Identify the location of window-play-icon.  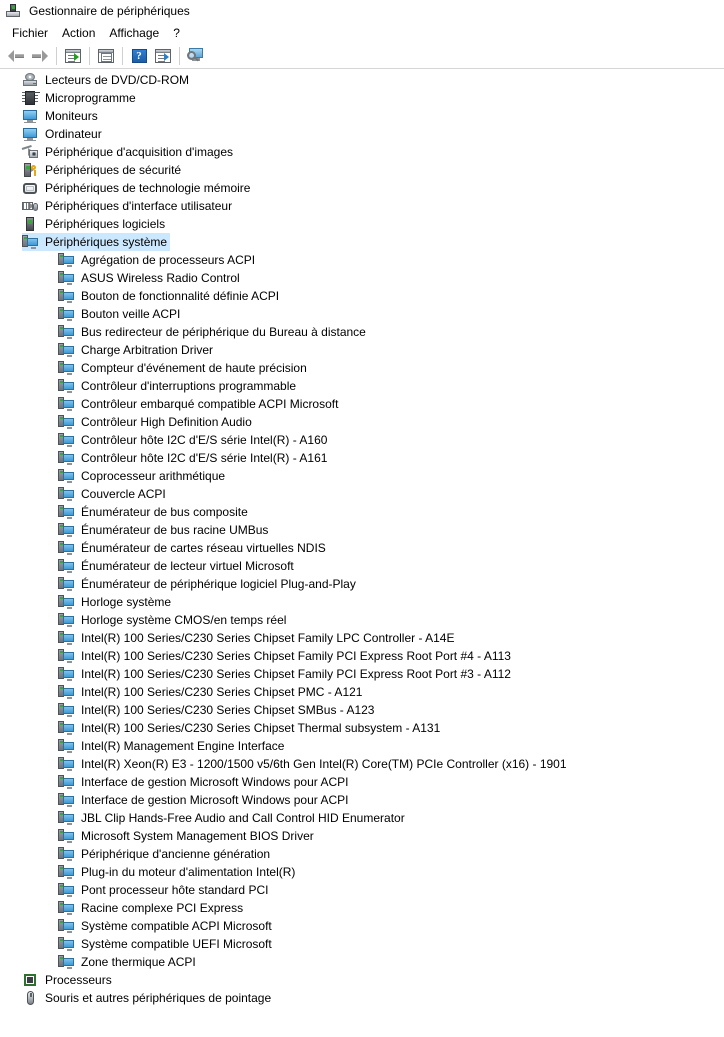
(163, 55).